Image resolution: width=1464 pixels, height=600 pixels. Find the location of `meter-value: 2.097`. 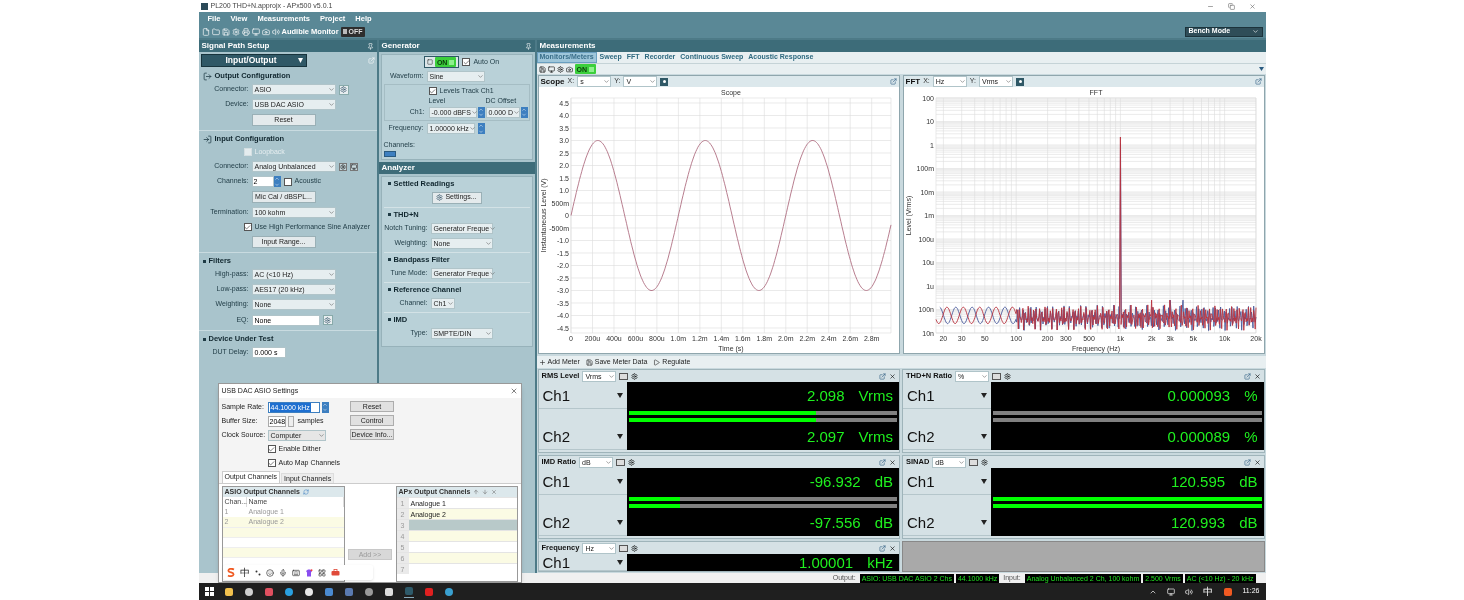

meter-value: 2.097 is located at coordinates (826, 436).